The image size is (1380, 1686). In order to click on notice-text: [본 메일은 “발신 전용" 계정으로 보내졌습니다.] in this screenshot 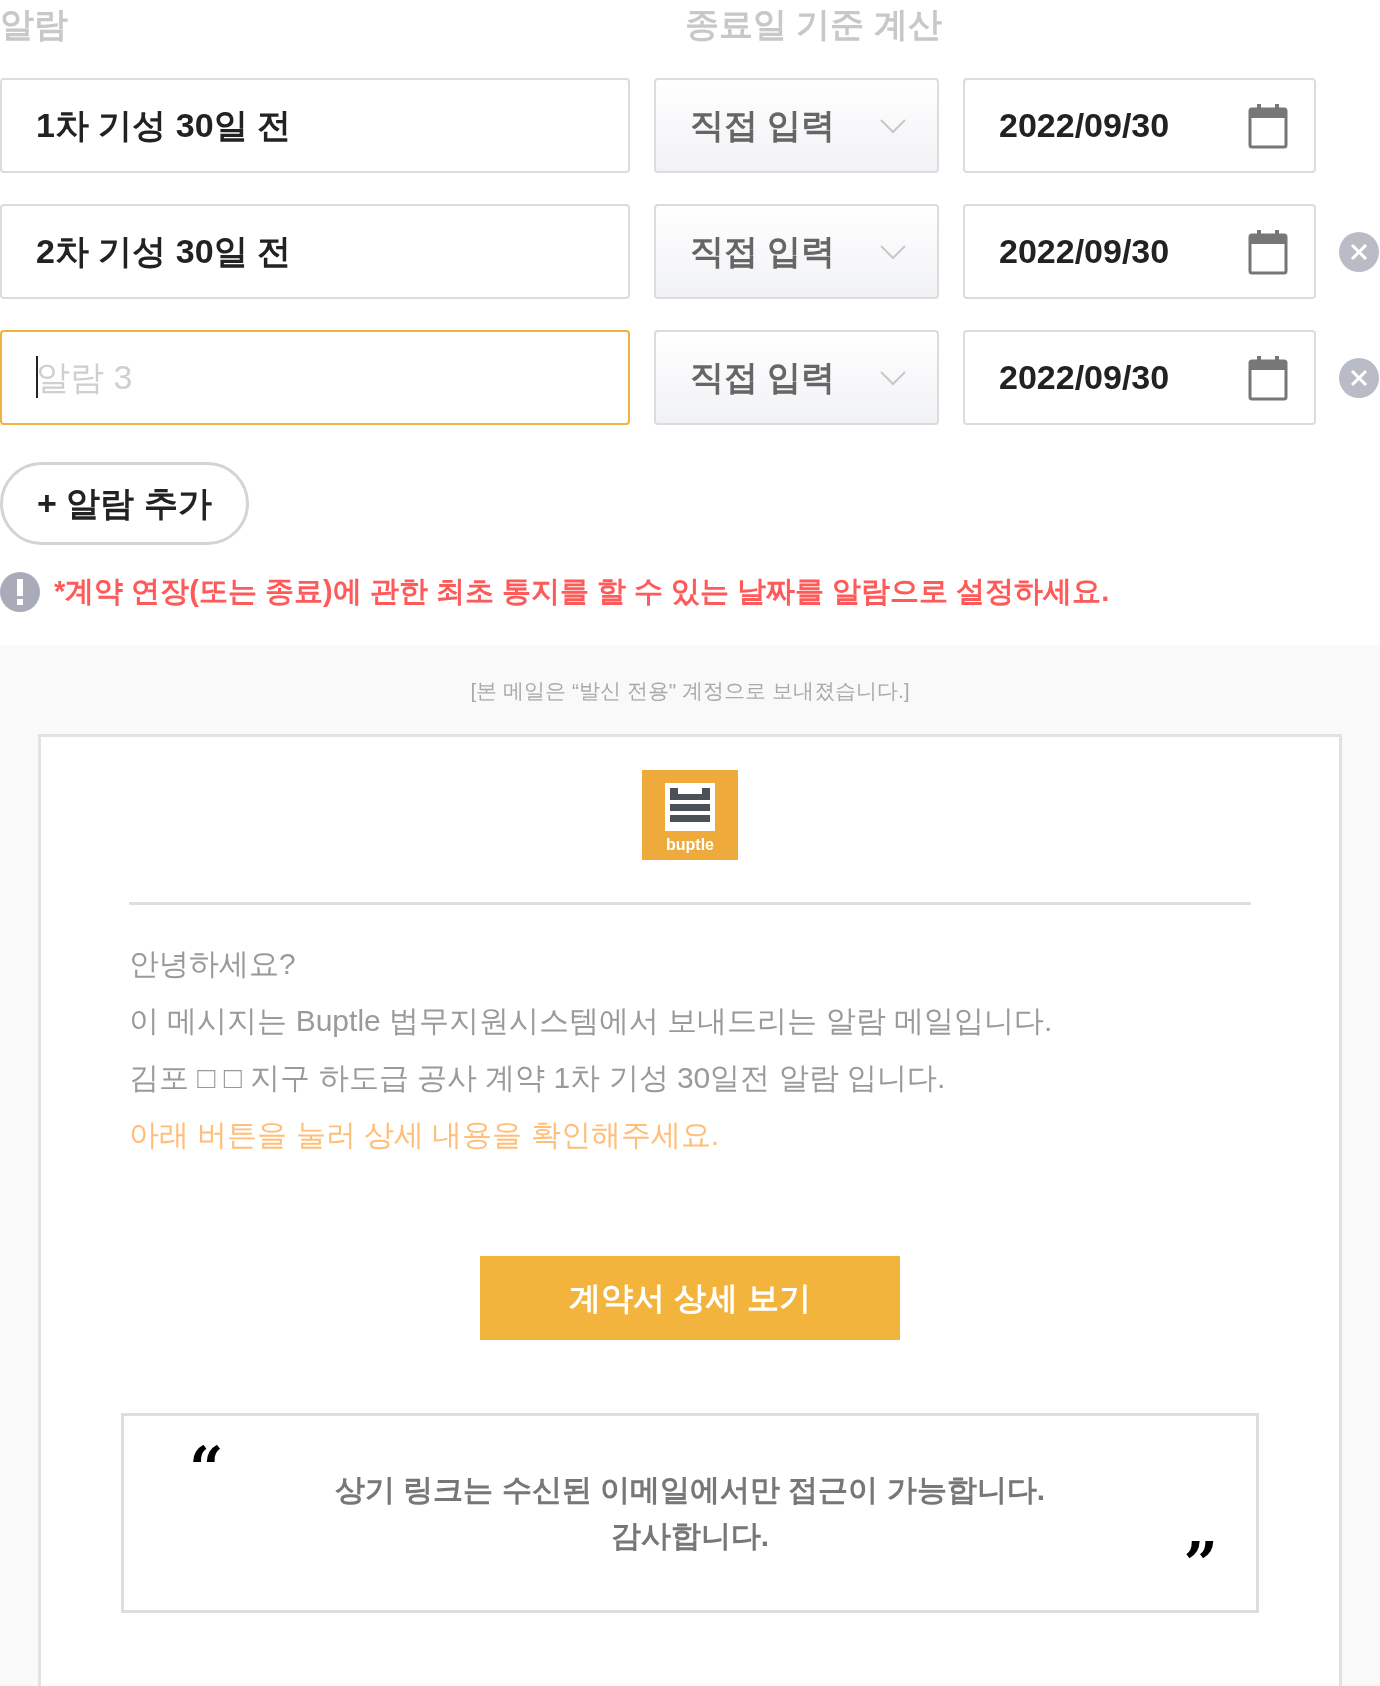, I will do `click(690, 690)`.